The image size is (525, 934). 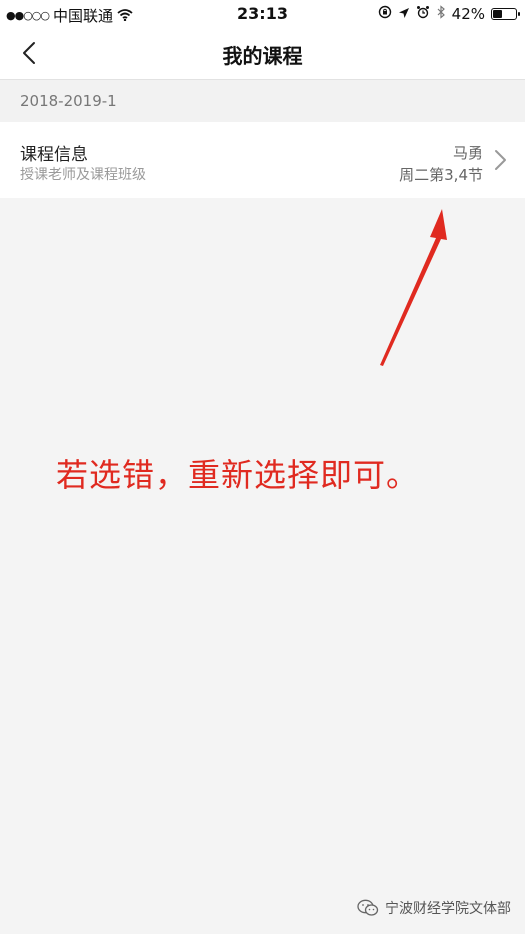 What do you see at coordinates (262, 101) in the screenshot?
I see `term-section-header: 2018-2019-1` at bounding box center [262, 101].